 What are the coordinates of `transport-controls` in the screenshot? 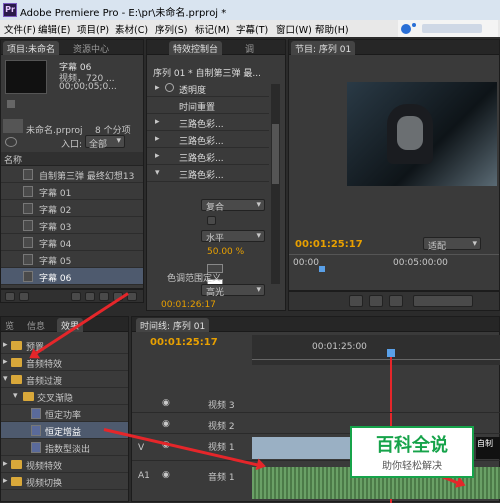 It's located at (394, 301).